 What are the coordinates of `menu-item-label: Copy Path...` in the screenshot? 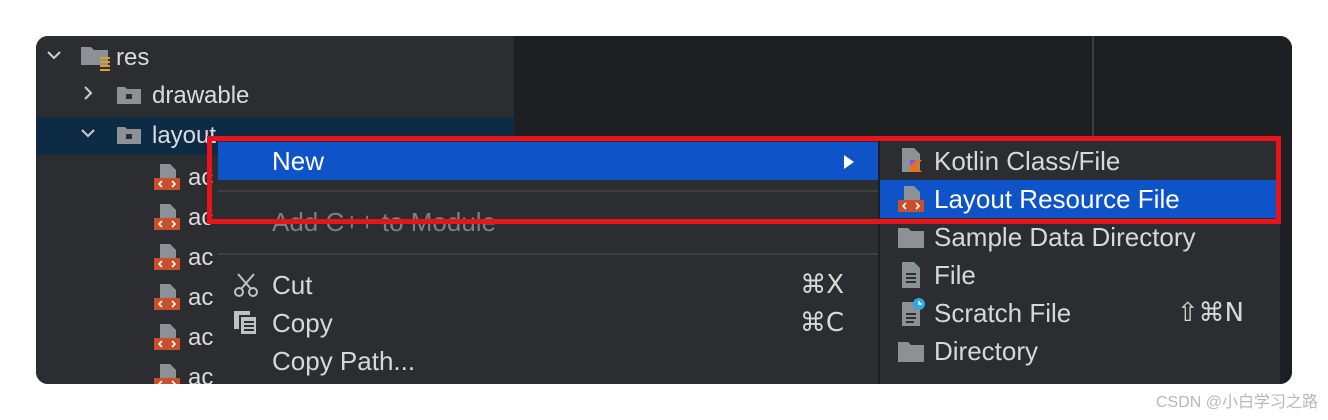 It's located at (344, 361).